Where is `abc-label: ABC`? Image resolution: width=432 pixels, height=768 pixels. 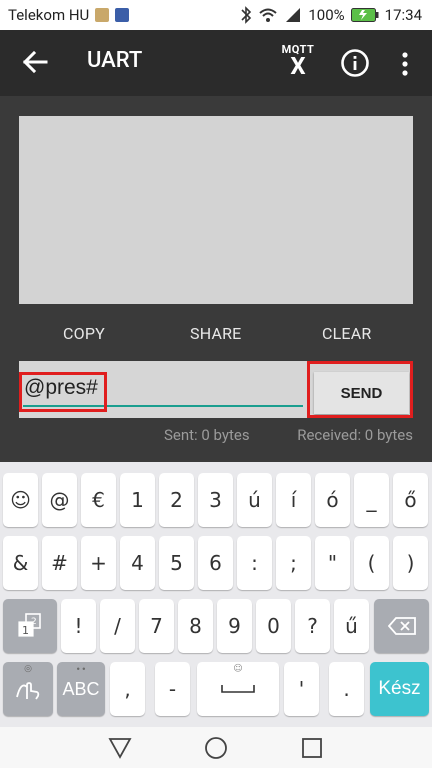 abc-label: ABC is located at coordinates (81, 688).